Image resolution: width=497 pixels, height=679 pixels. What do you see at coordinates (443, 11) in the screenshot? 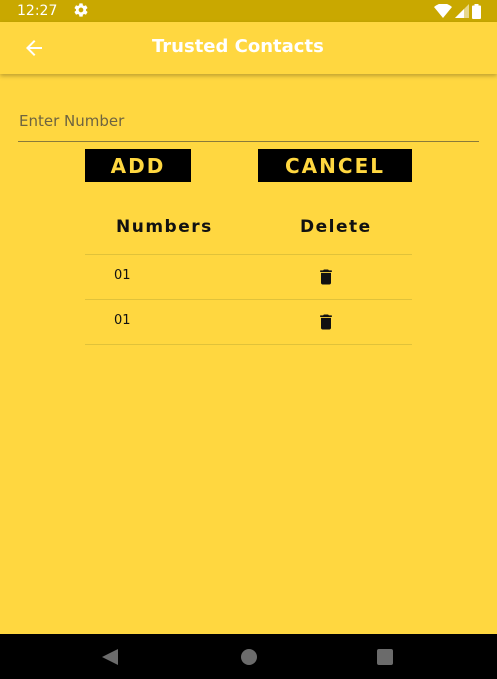
I see `wifi-icon` at bounding box center [443, 11].